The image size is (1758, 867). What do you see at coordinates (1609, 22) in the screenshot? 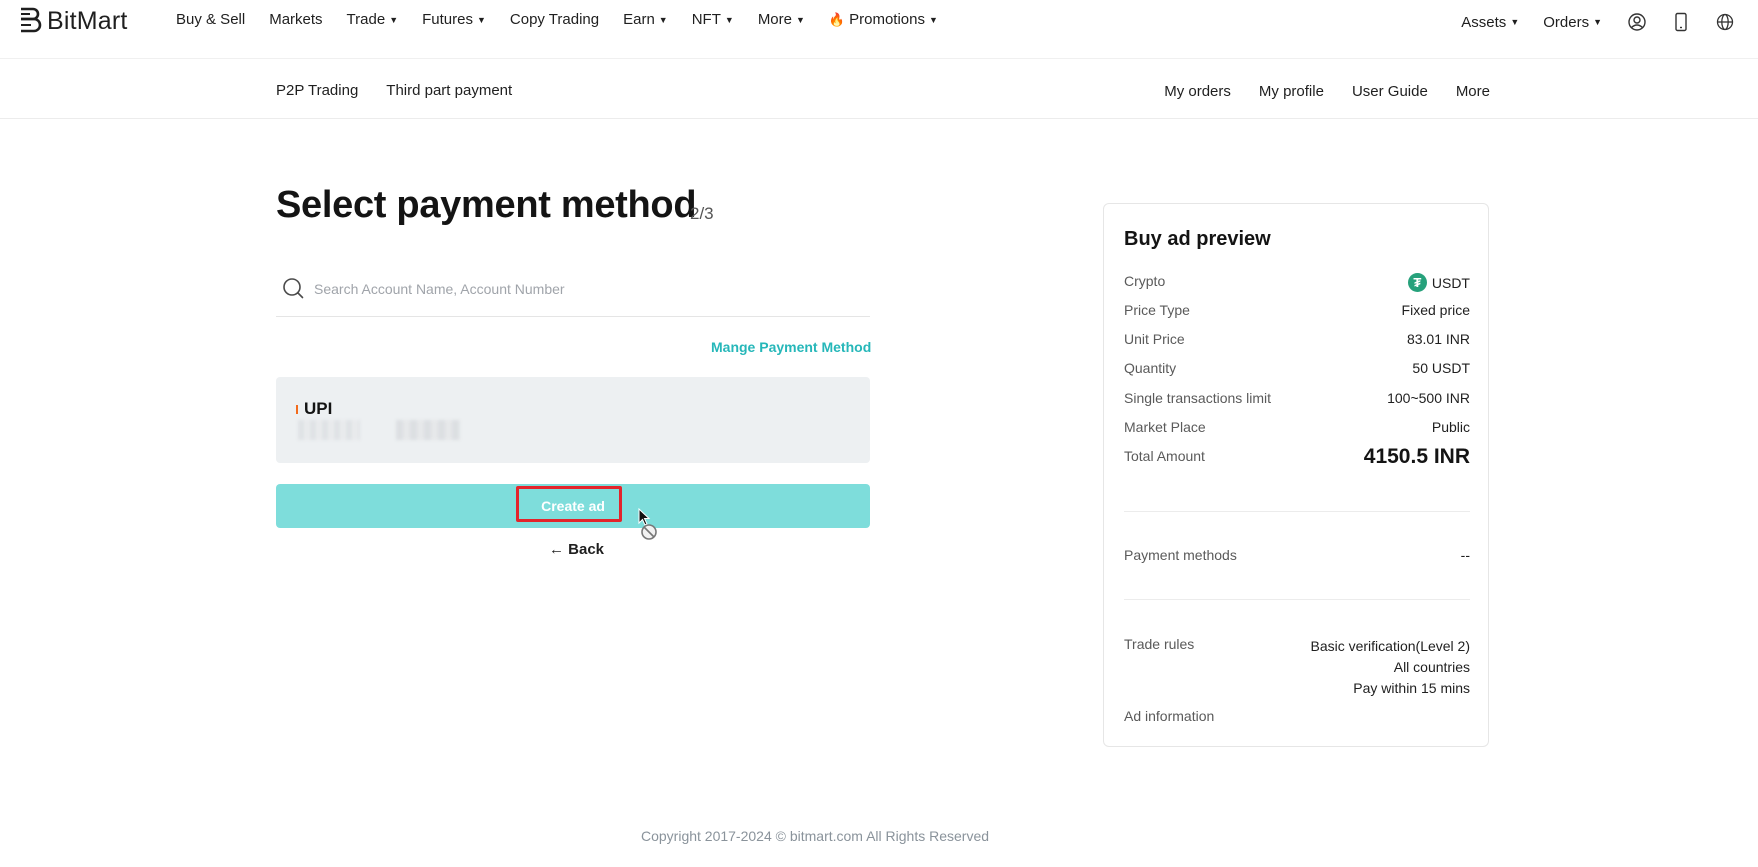
I see `nav-right: Assets ▼ Orders ▼` at bounding box center [1609, 22].